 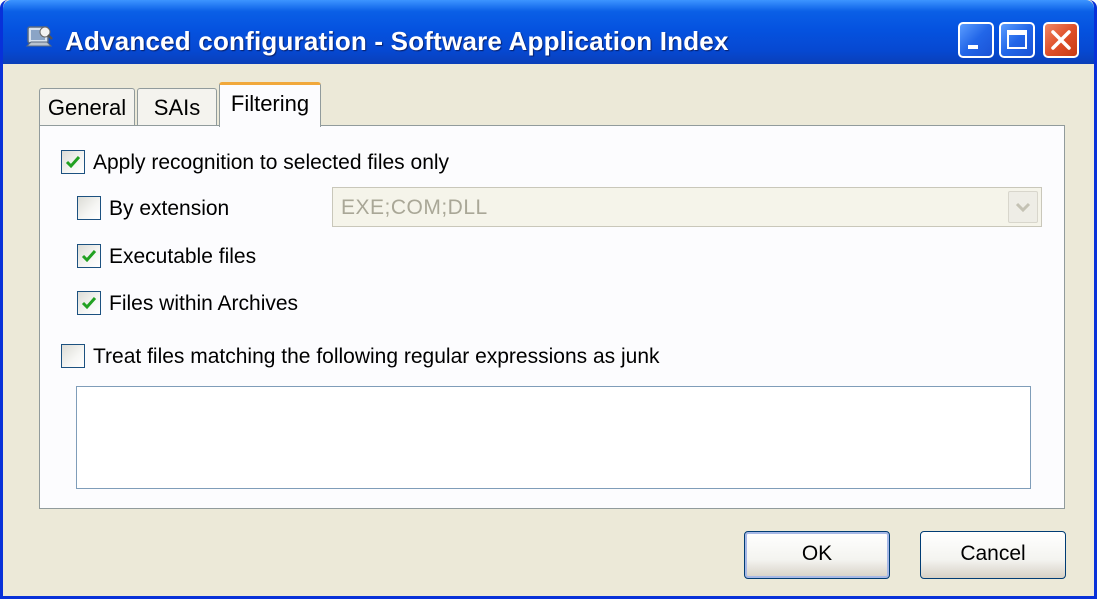 I want to click on chevron-down-icon, so click(x=1023, y=207).